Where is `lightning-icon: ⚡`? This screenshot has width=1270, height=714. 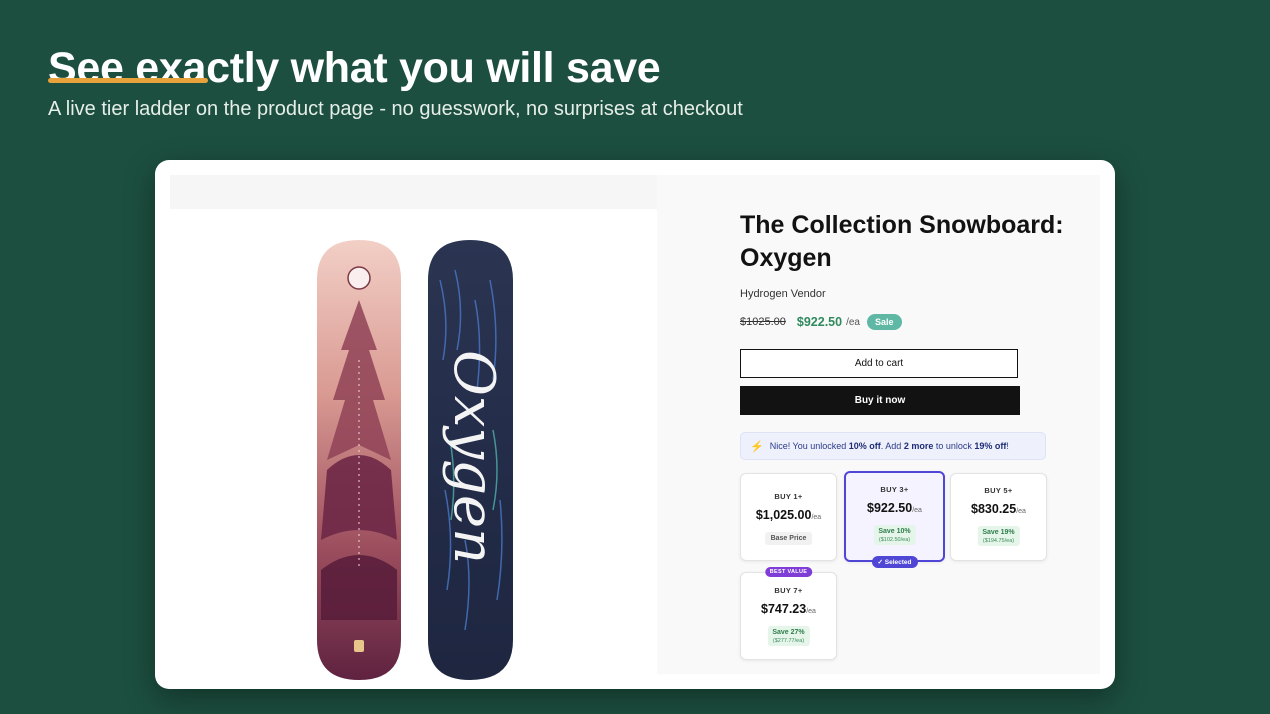
lightning-icon: ⚡ is located at coordinates (757, 446).